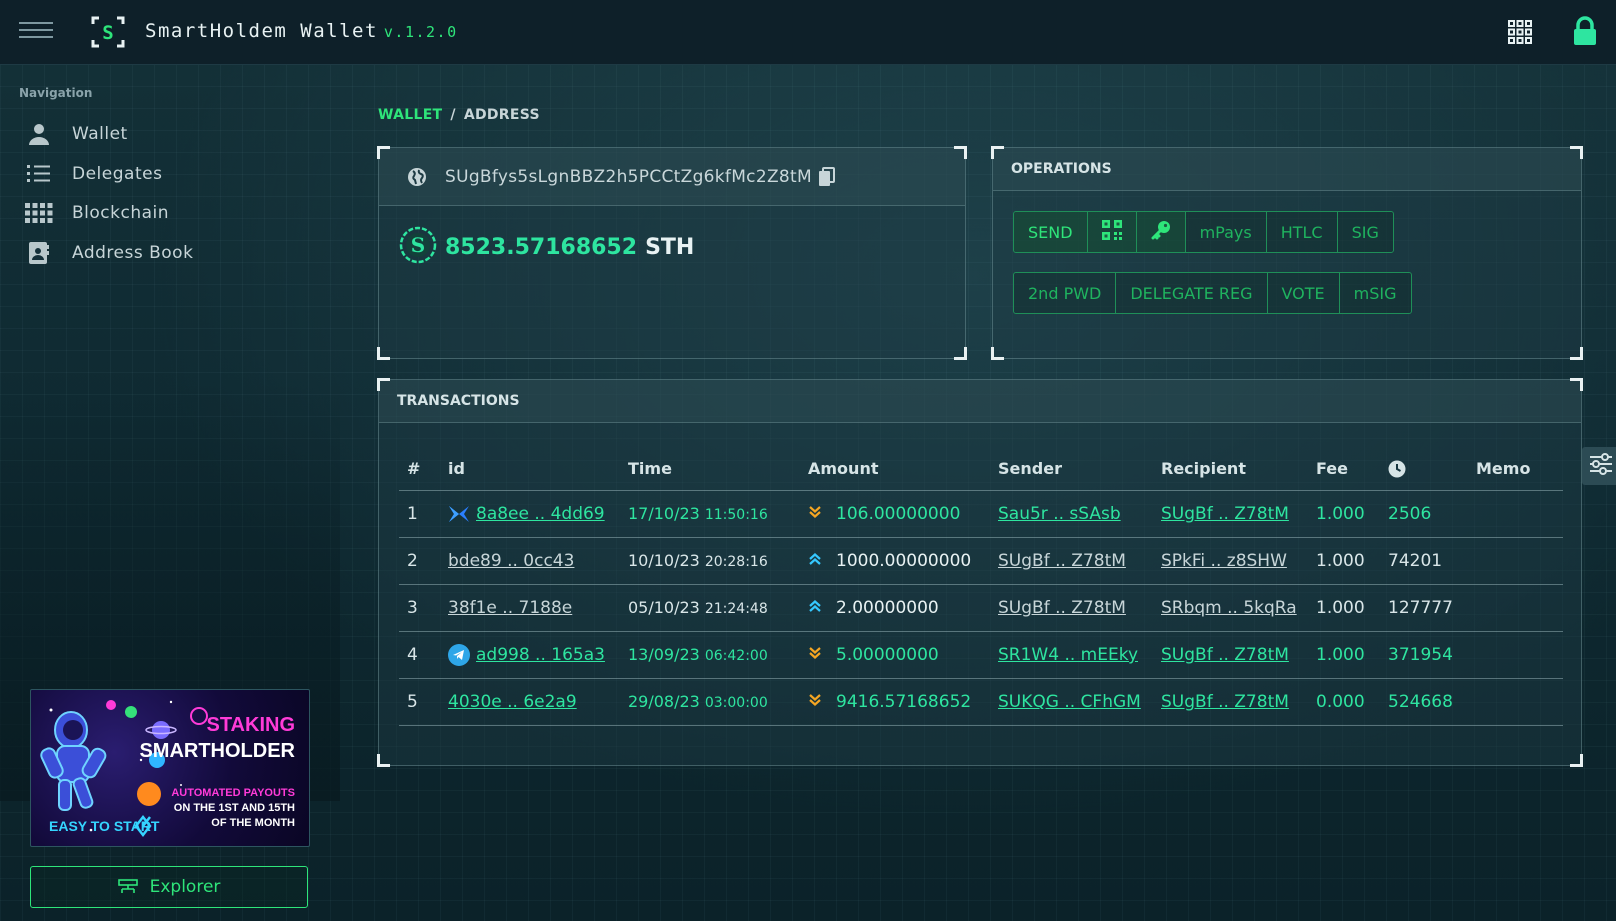 This screenshot has height=921, width=1616. Describe the element at coordinates (1230, 468) in the screenshot. I see `col-recipient: Recipient` at that location.